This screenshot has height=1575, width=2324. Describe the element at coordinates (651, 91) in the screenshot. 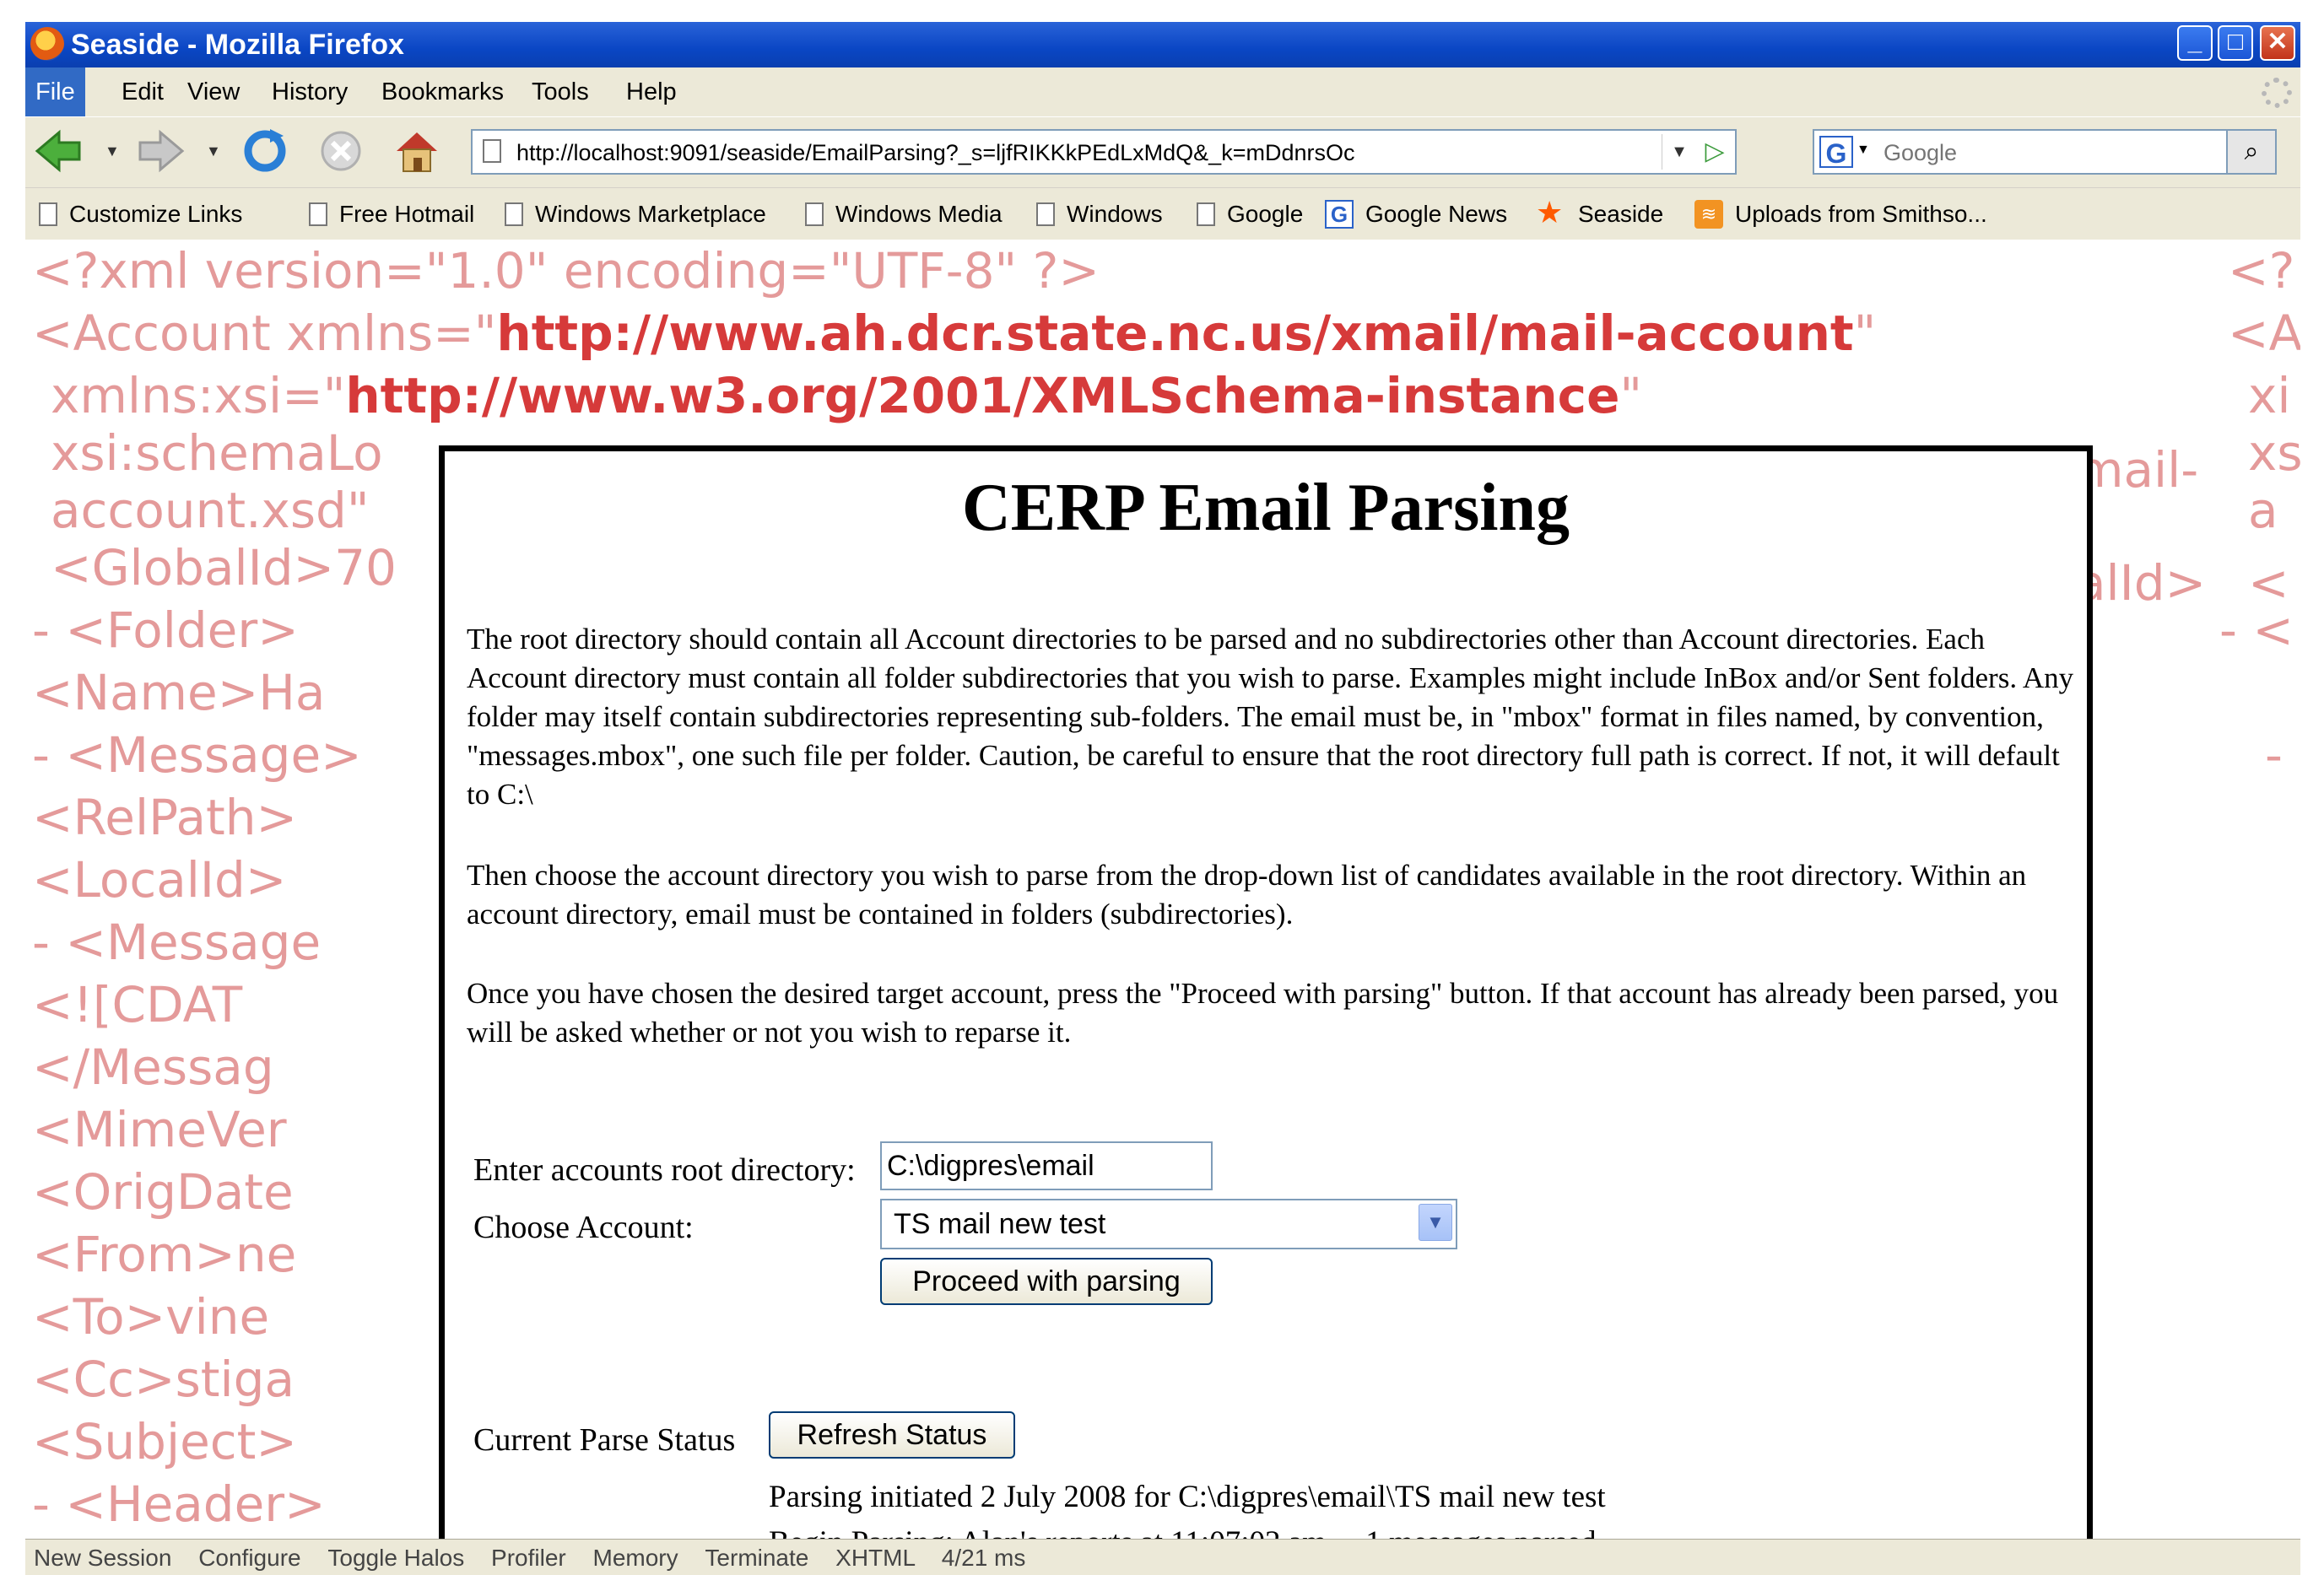

I see `menu-help: Help` at that location.